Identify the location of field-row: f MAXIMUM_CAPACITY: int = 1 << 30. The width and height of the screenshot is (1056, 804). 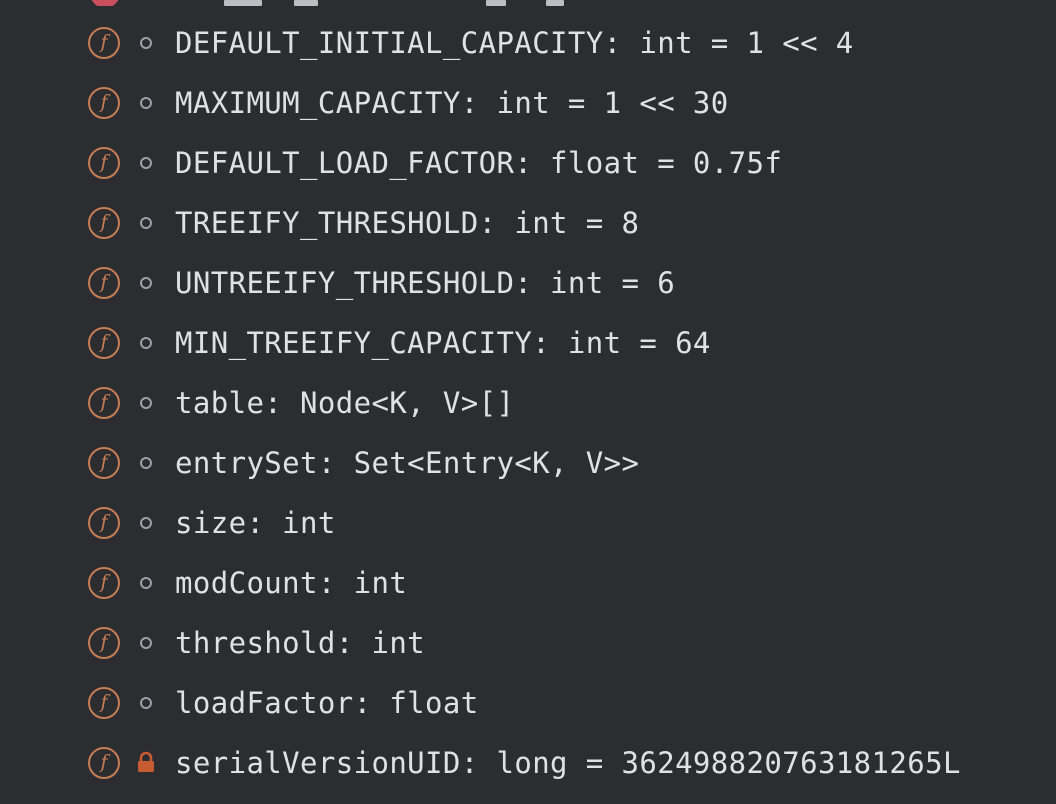
(528, 105).